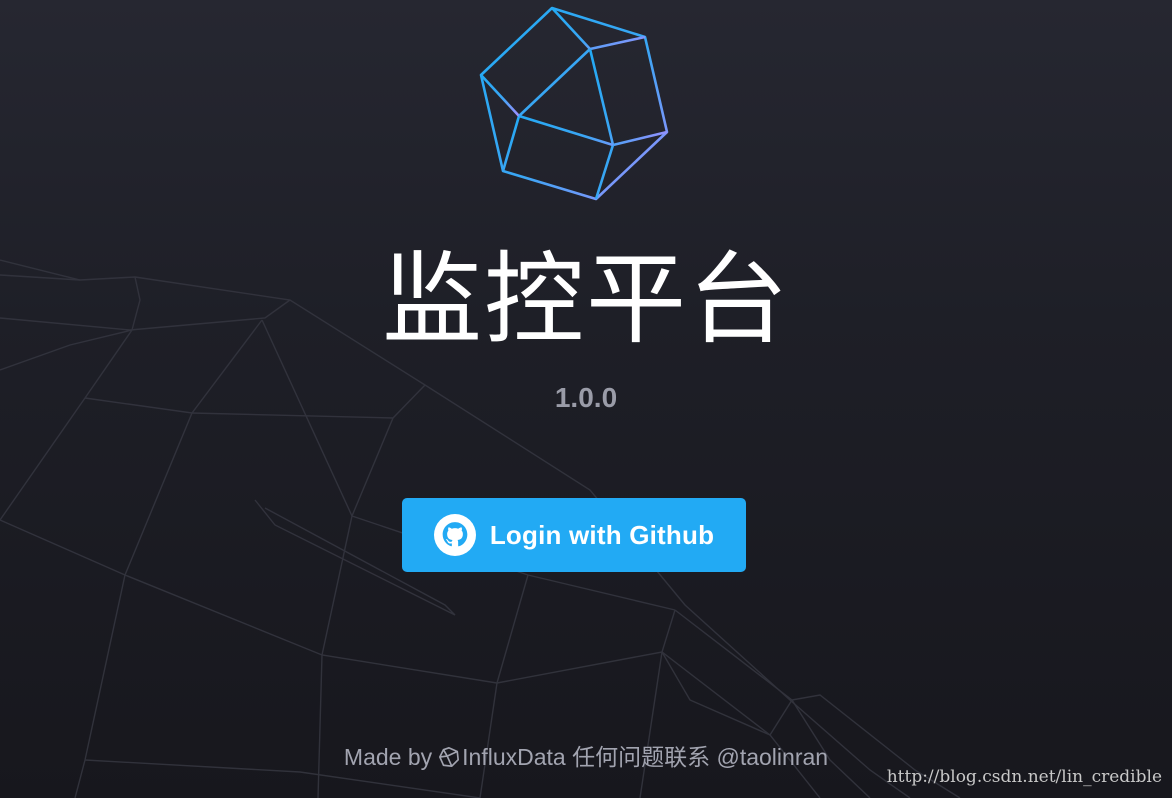  What do you see at coordinates (574, 103) in the screenshot?
I see `app-logo` at bounding box center [574, 103].